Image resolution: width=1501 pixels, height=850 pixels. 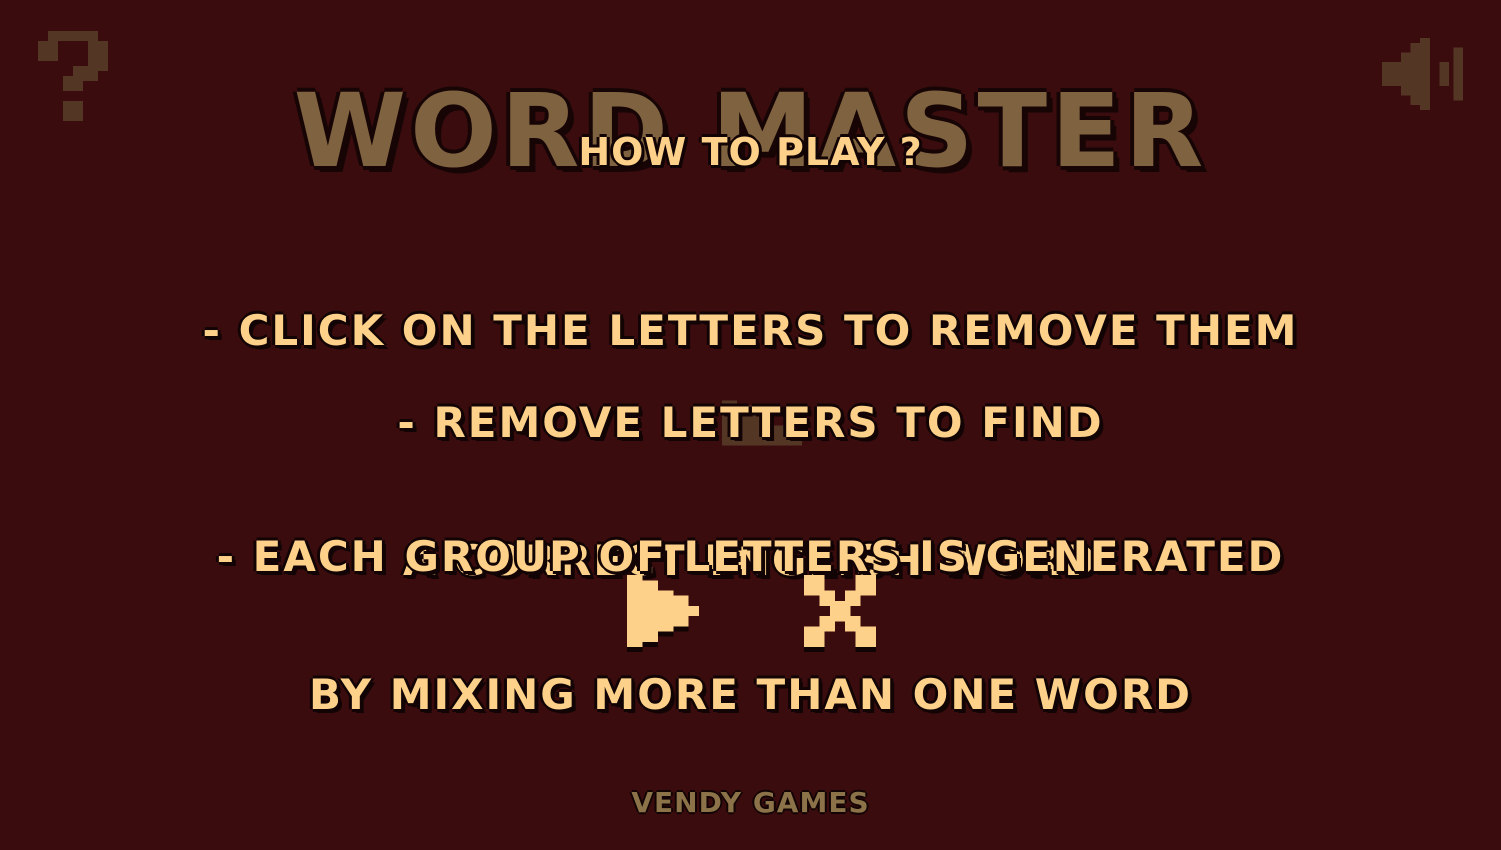 What do you see at coordinates (663, 611) in the screenshot?
I see `play-button` at bounding box center [663, 611].